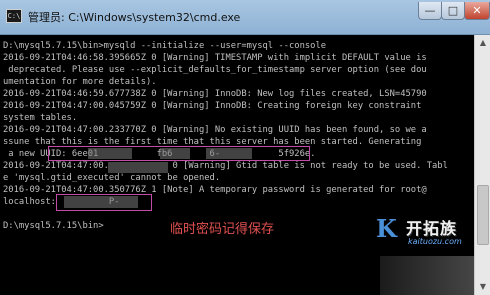 The height and width of the screenshot is (295, 490). I want to click on cmd-app-icon: C:\, so click(14, 16).